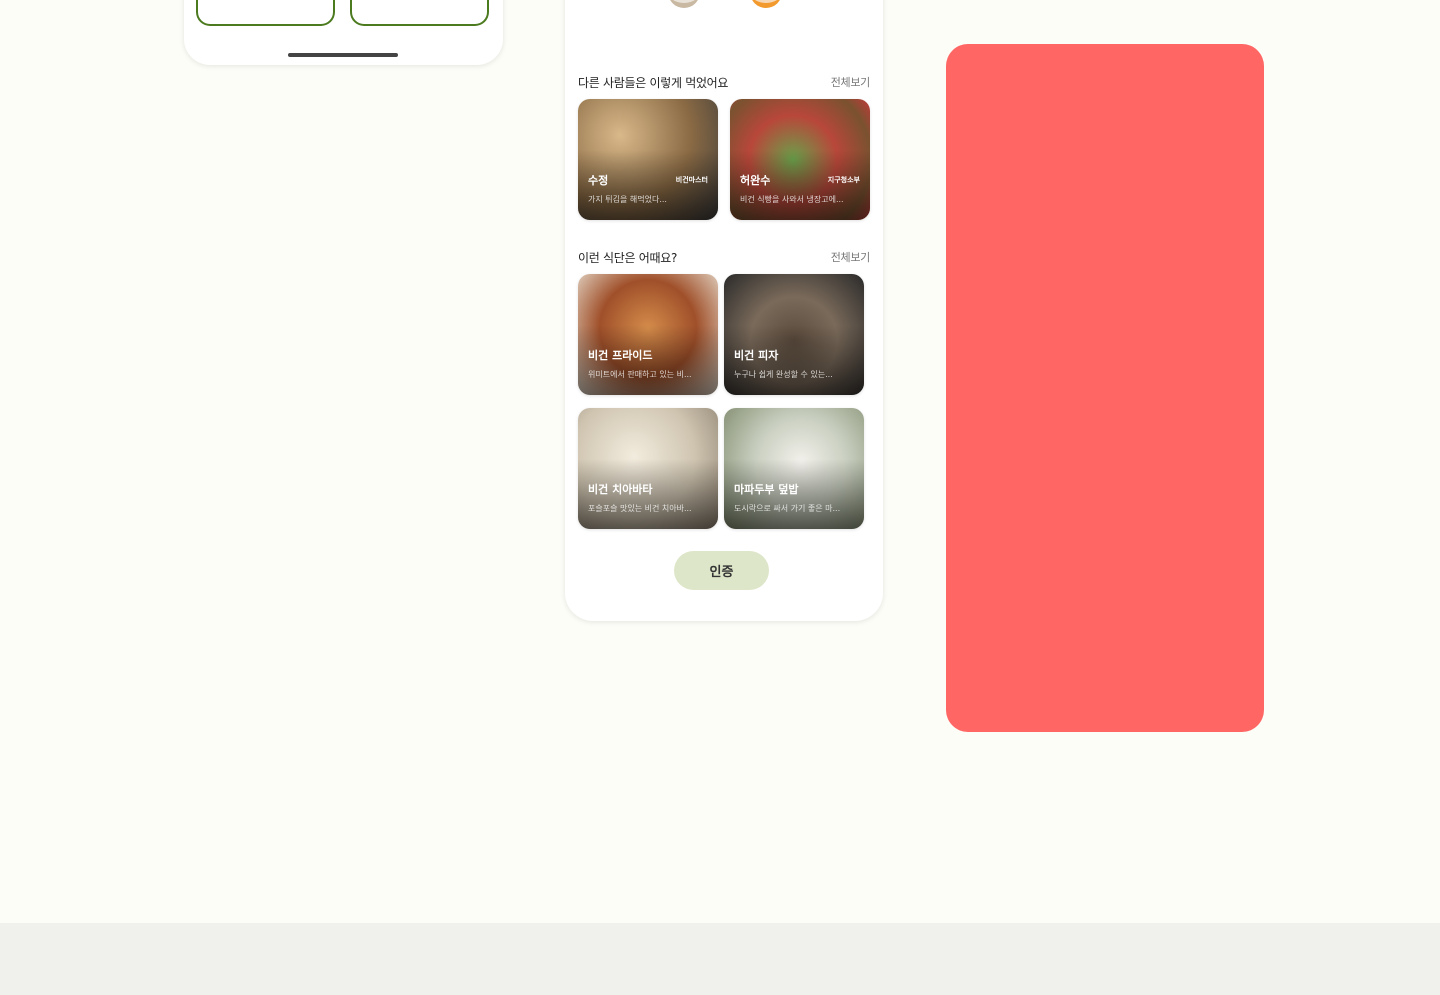  What do you see at coordinates (628, 257) in the screenshot?
I see `suggest-section-title: 이런 식단은 어때요?` at bounding box center [628, 257].